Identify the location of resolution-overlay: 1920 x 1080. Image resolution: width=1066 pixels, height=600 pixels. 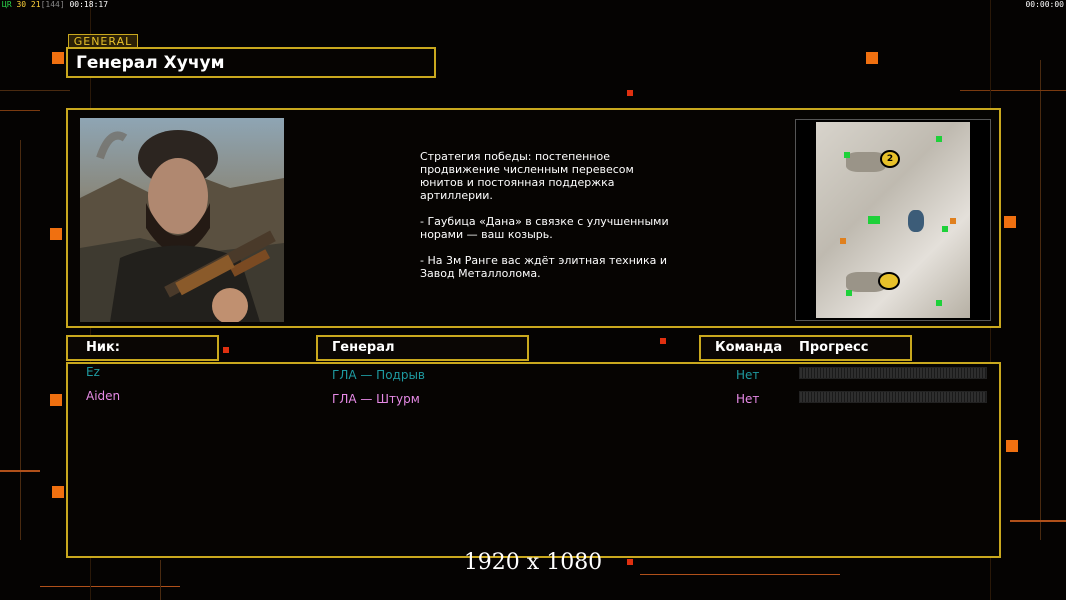
(533, 562).